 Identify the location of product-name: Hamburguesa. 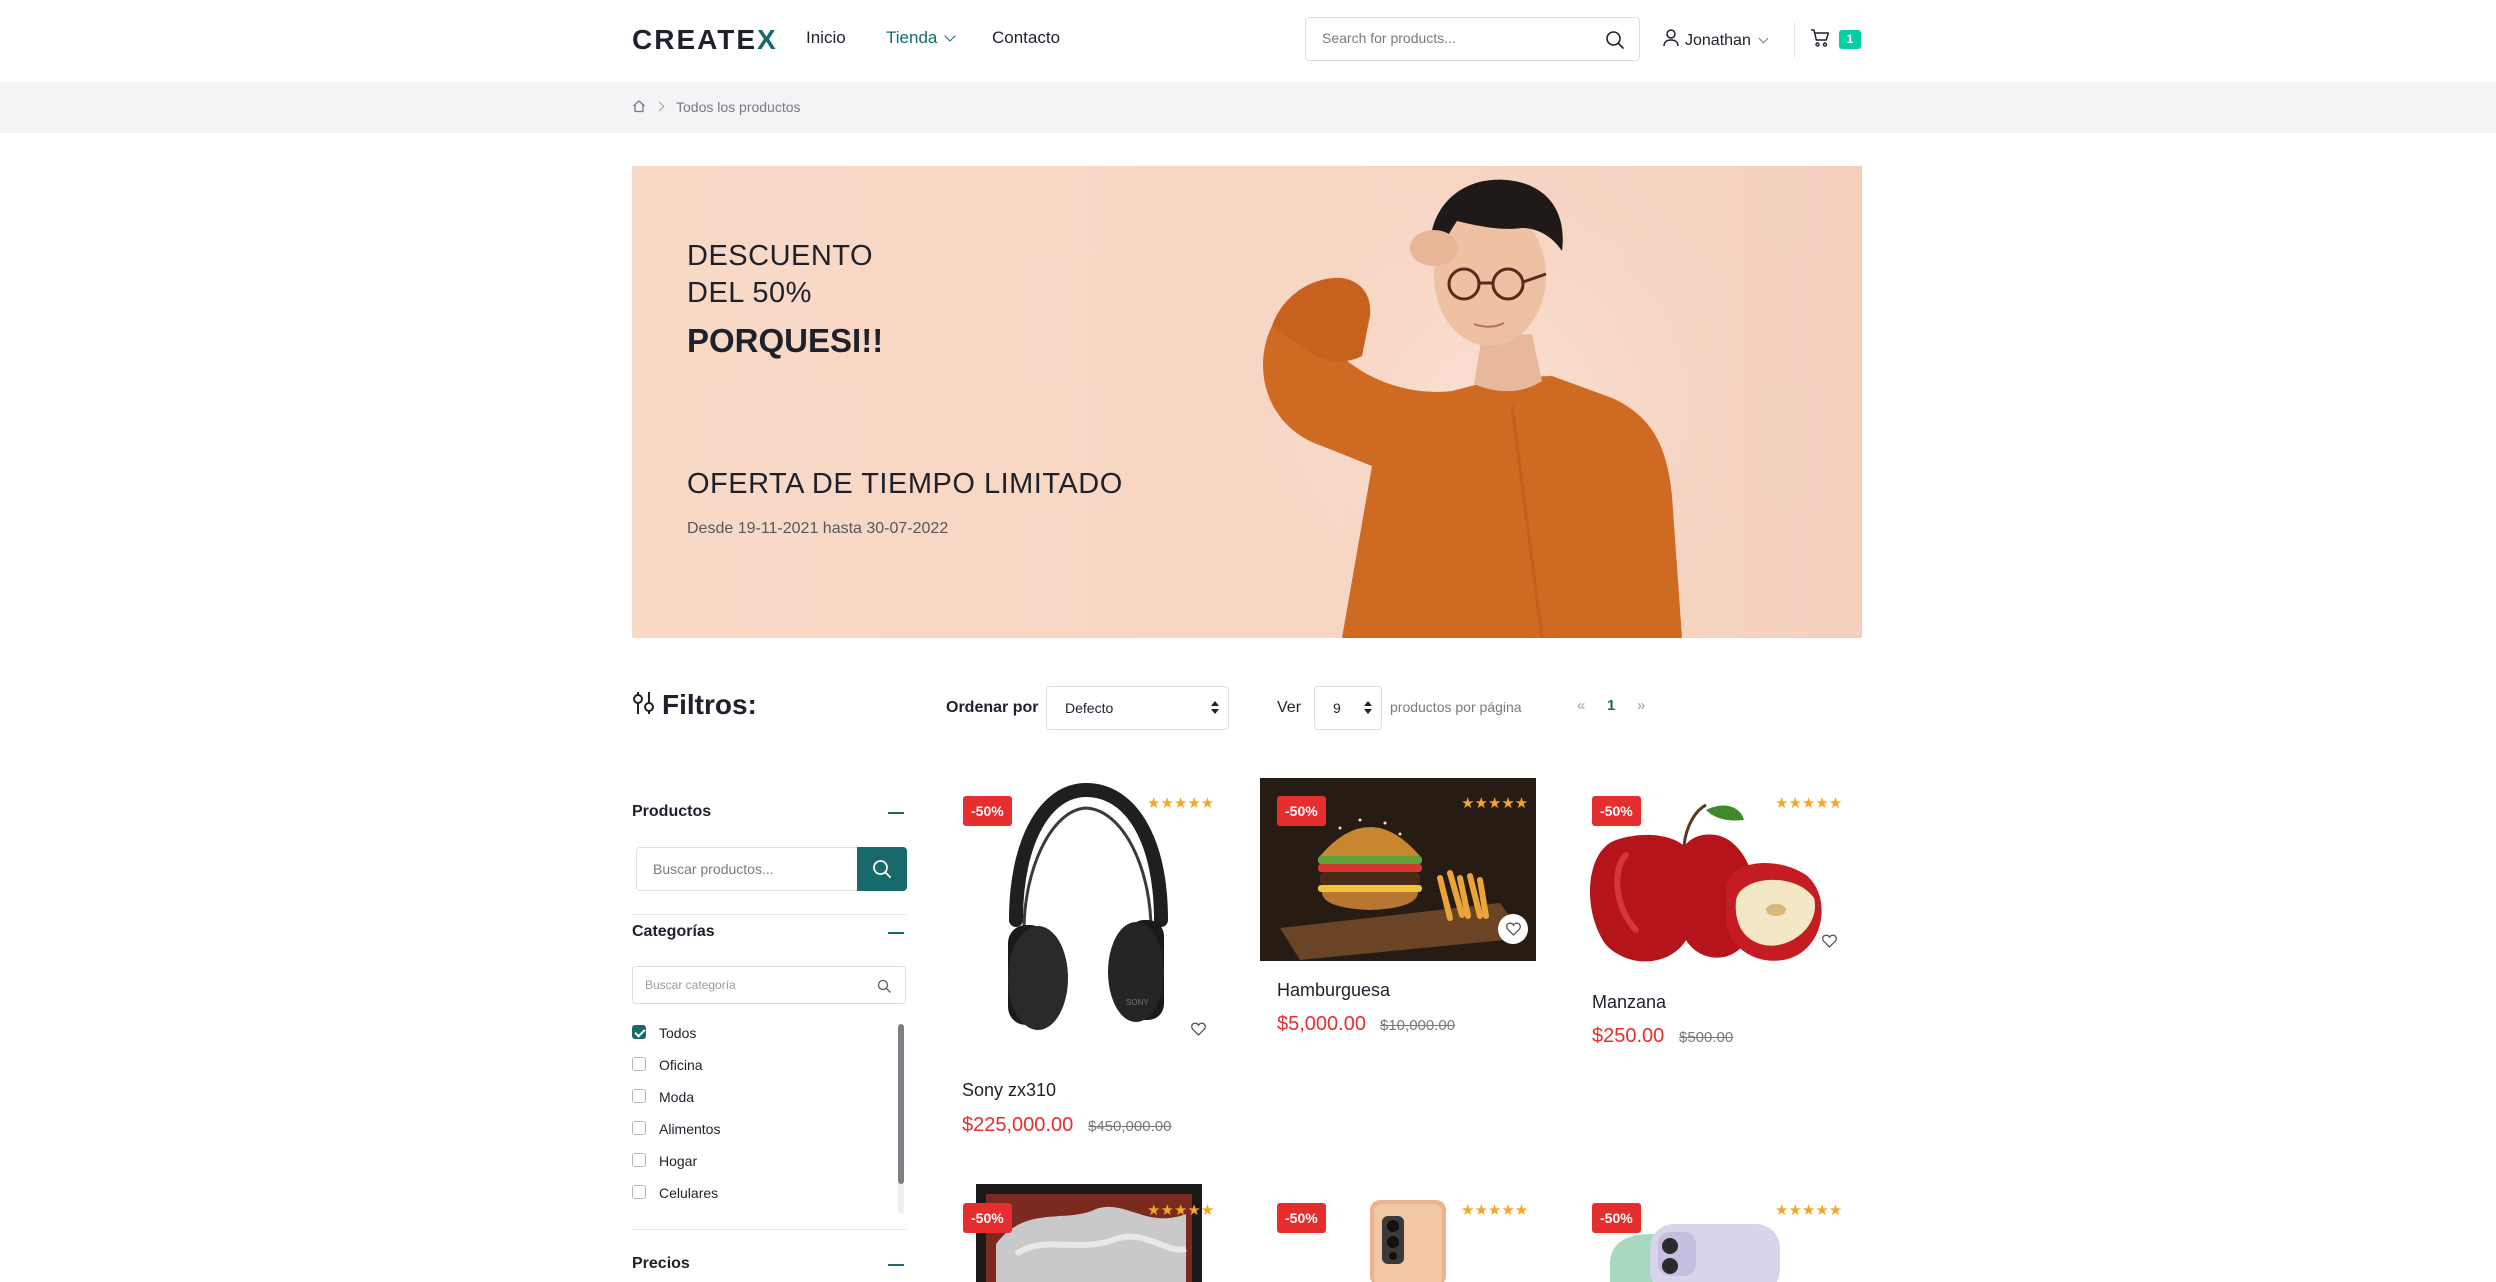
(1333, 990).